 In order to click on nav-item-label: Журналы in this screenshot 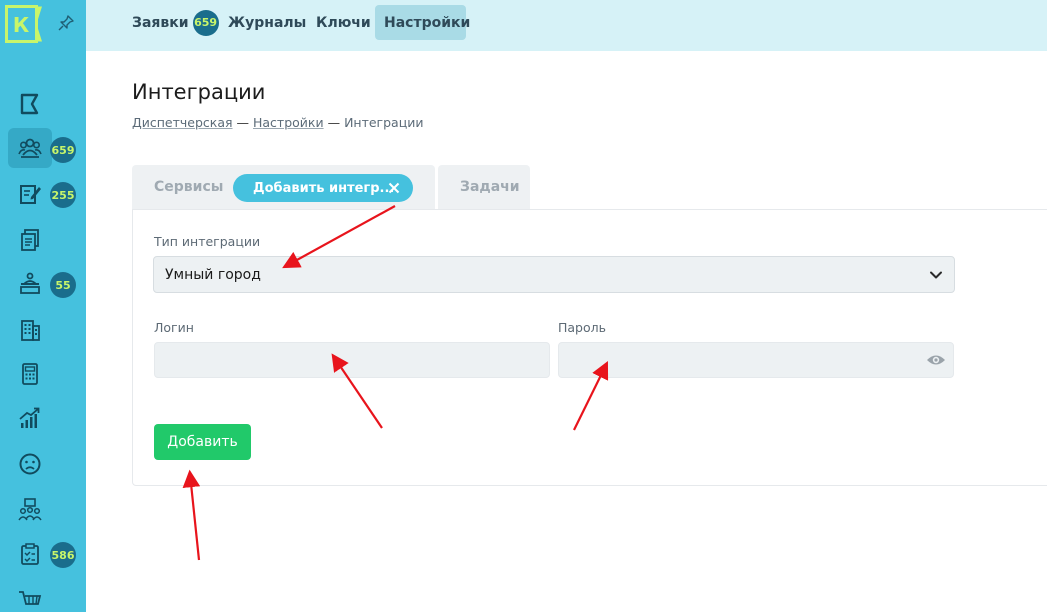, I will do `click(267, 22)`.